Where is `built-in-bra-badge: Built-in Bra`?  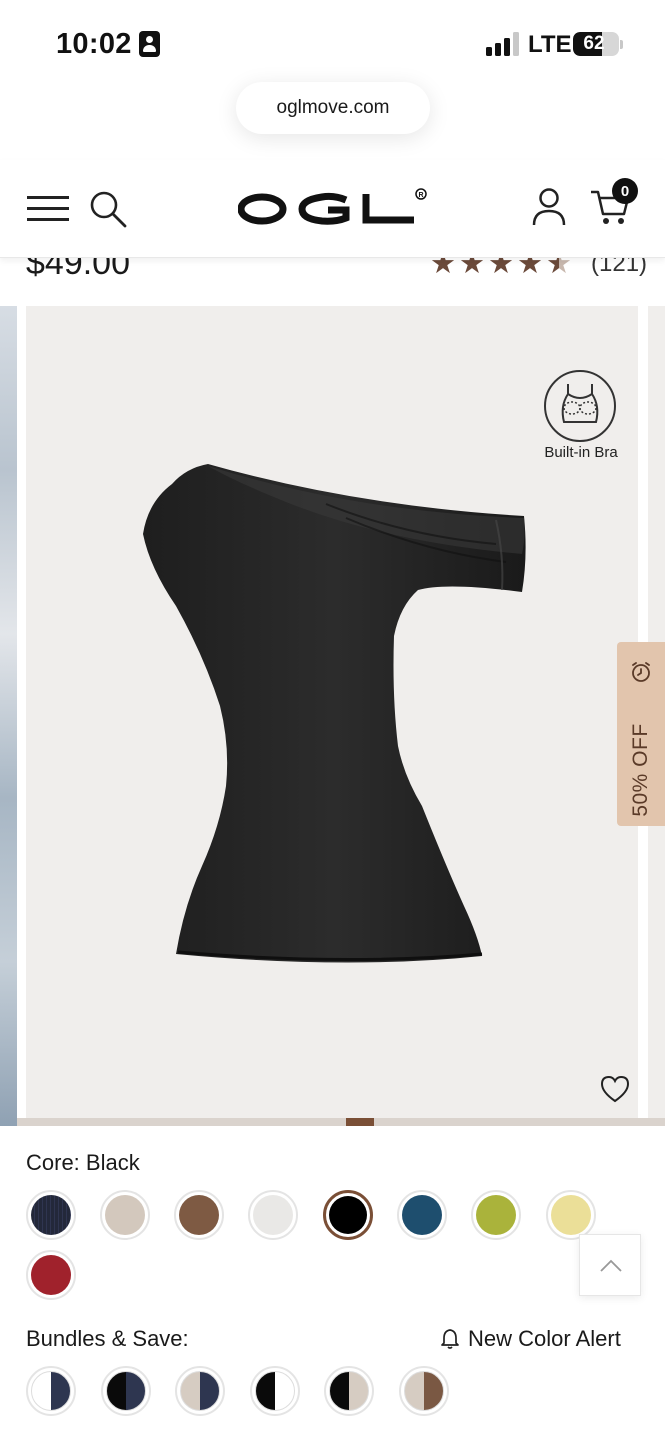 built-in-bra-badge: Built-in Bra is located at coordinates (581, 418).